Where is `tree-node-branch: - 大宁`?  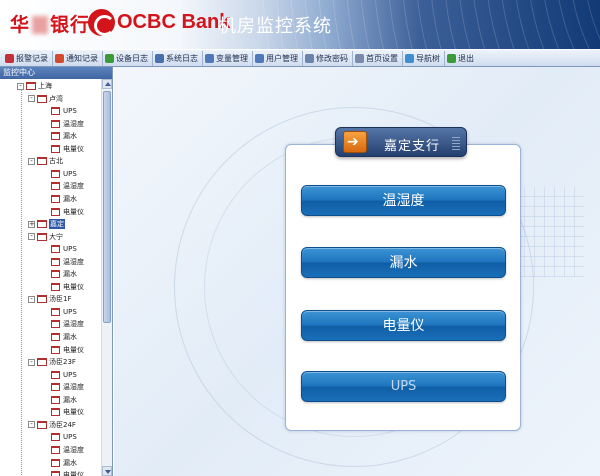
tree-node-branch: - 大宁 is located at coordinates (45, 237).